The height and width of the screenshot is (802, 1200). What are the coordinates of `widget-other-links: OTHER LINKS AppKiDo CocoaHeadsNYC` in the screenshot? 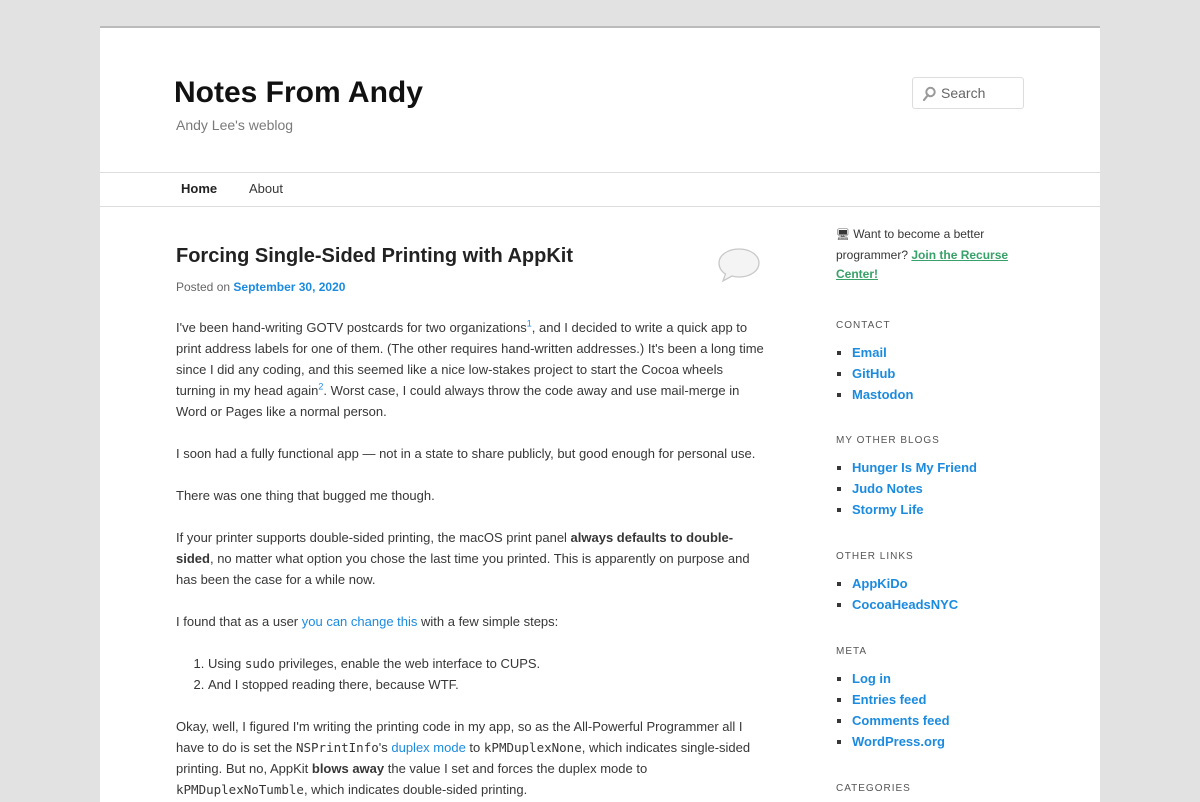 It's located at (931, 583).